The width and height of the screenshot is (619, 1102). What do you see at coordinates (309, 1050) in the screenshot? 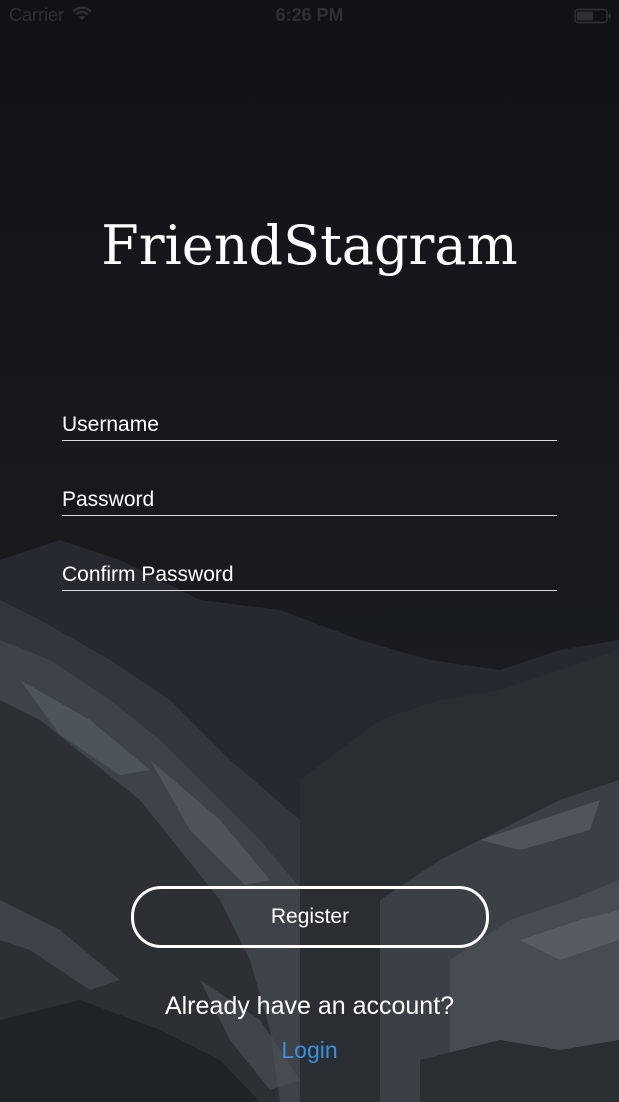
I see `login-link: Login` at bounding box center [309, 1050].